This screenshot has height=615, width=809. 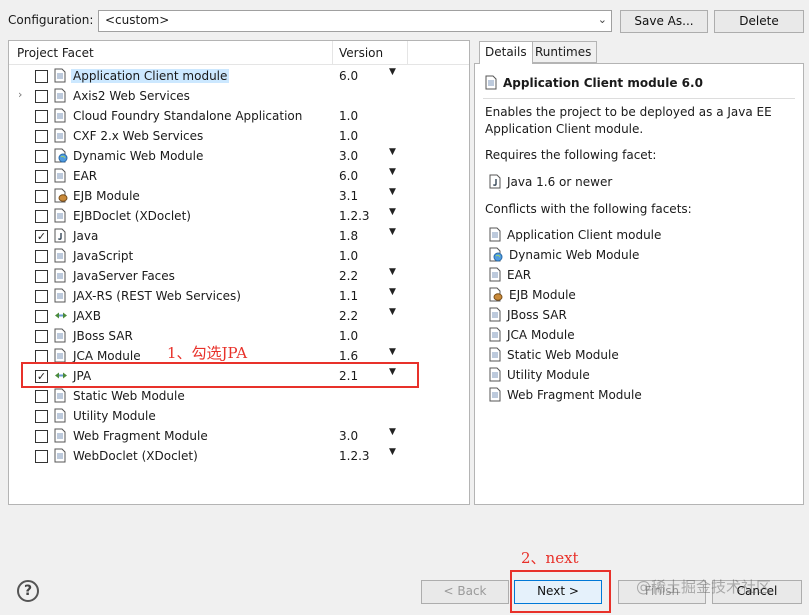 I want to click on conflict-item: Dynamic Web Module, so click(x=575, y=257).